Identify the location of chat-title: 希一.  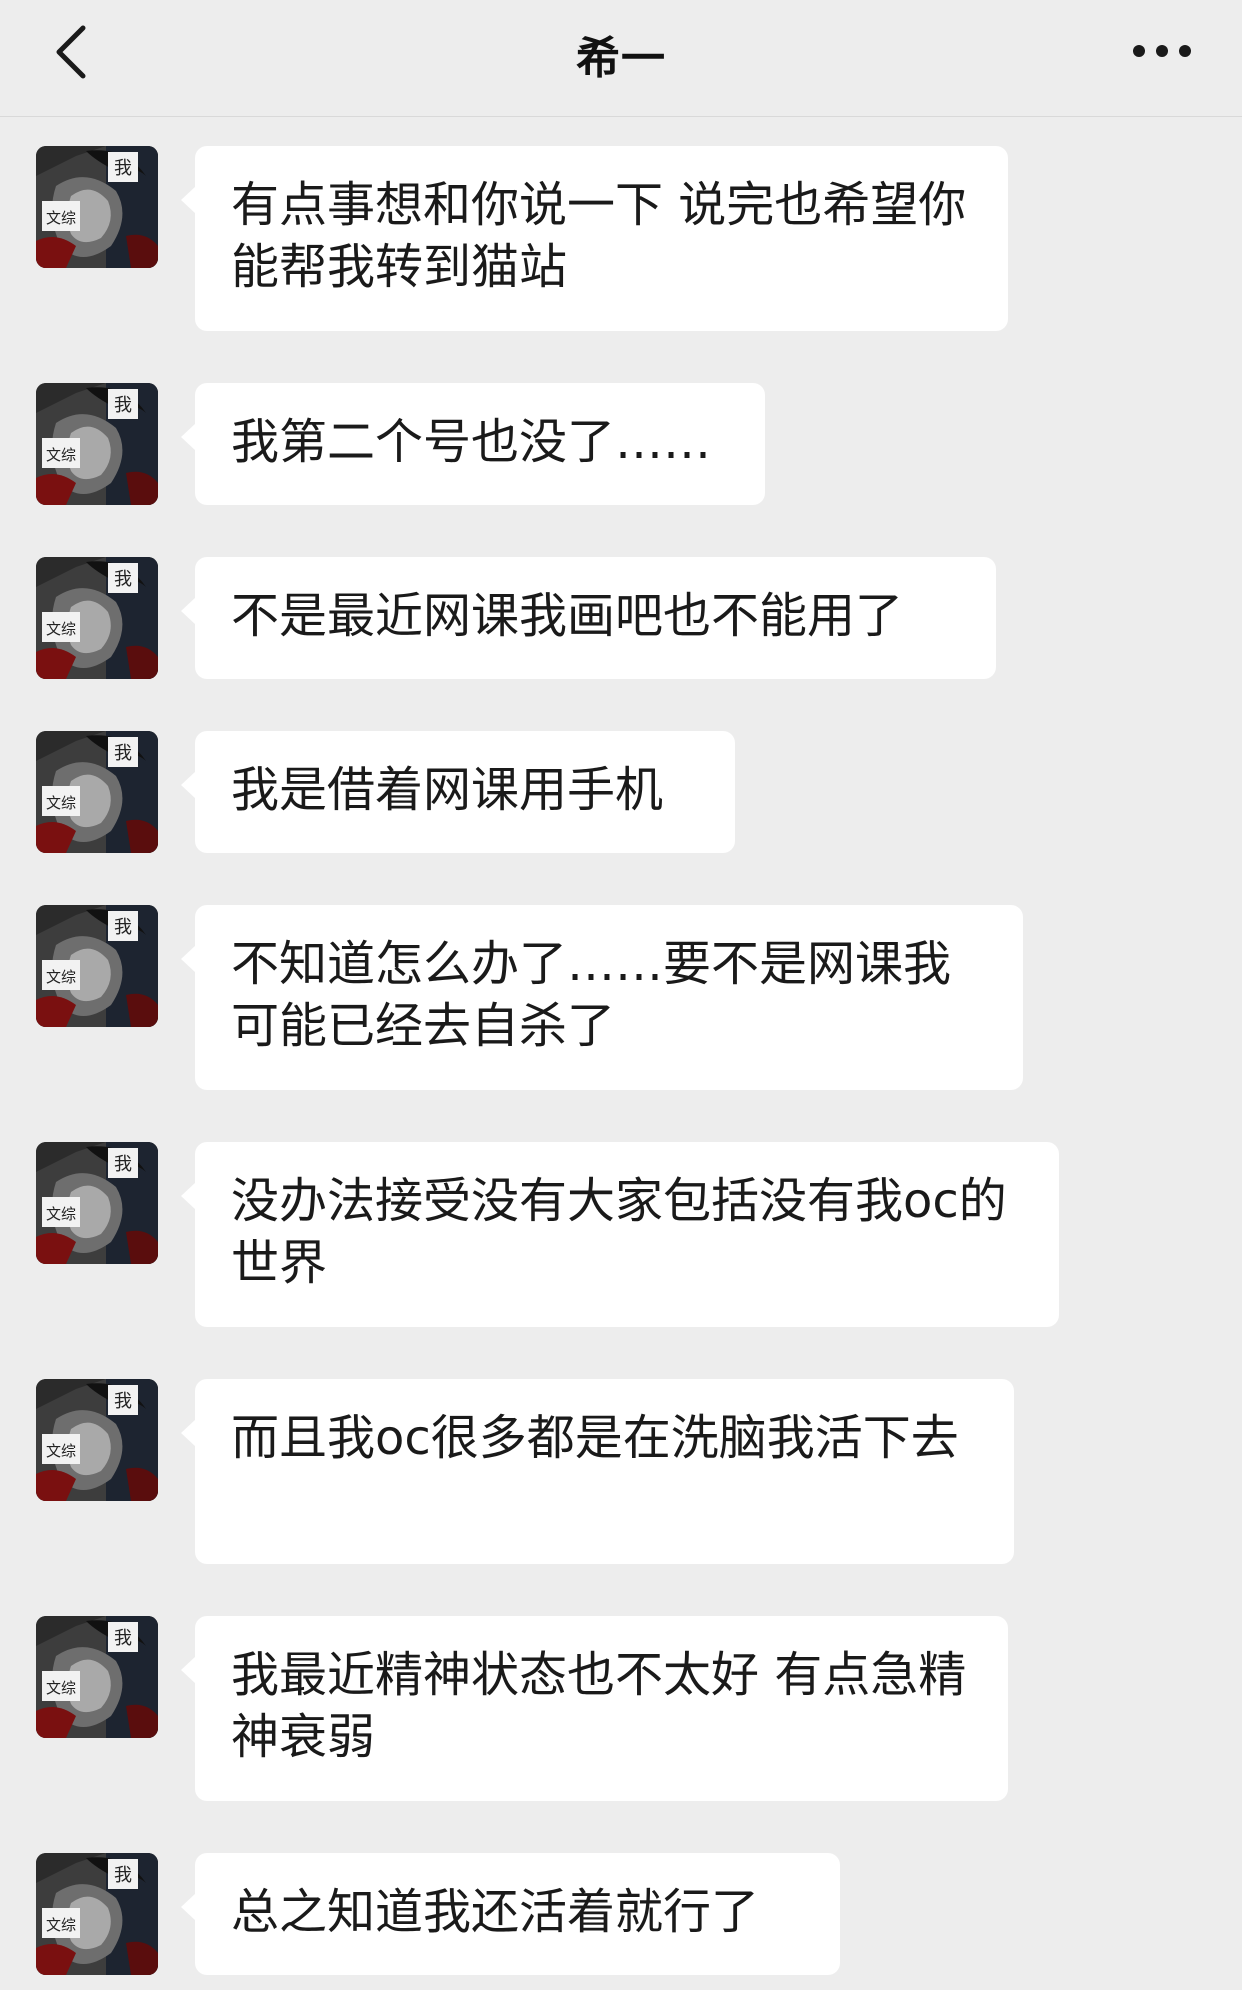
(621, 58).